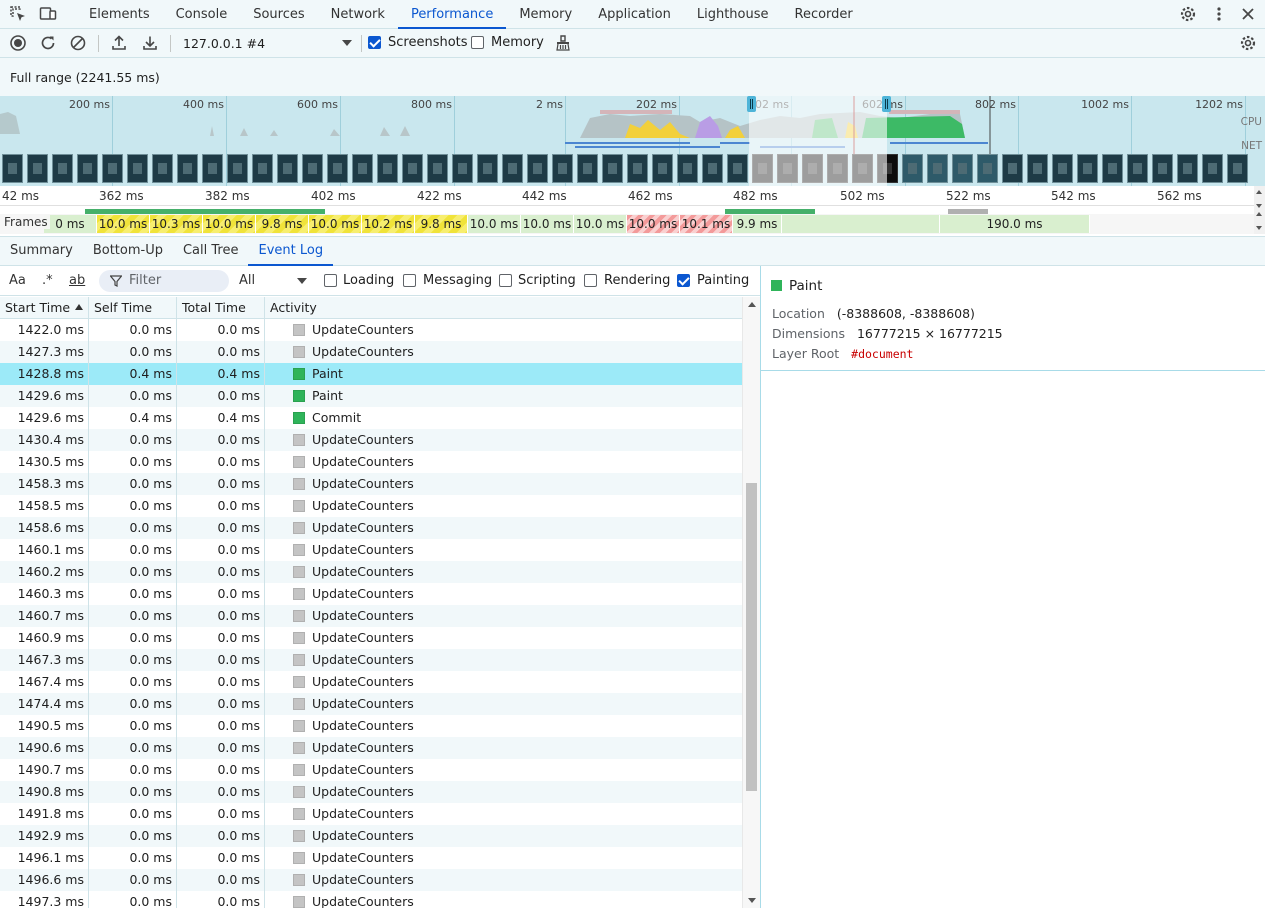  I want to click on tab-summary: Summary, so click(41, 251).